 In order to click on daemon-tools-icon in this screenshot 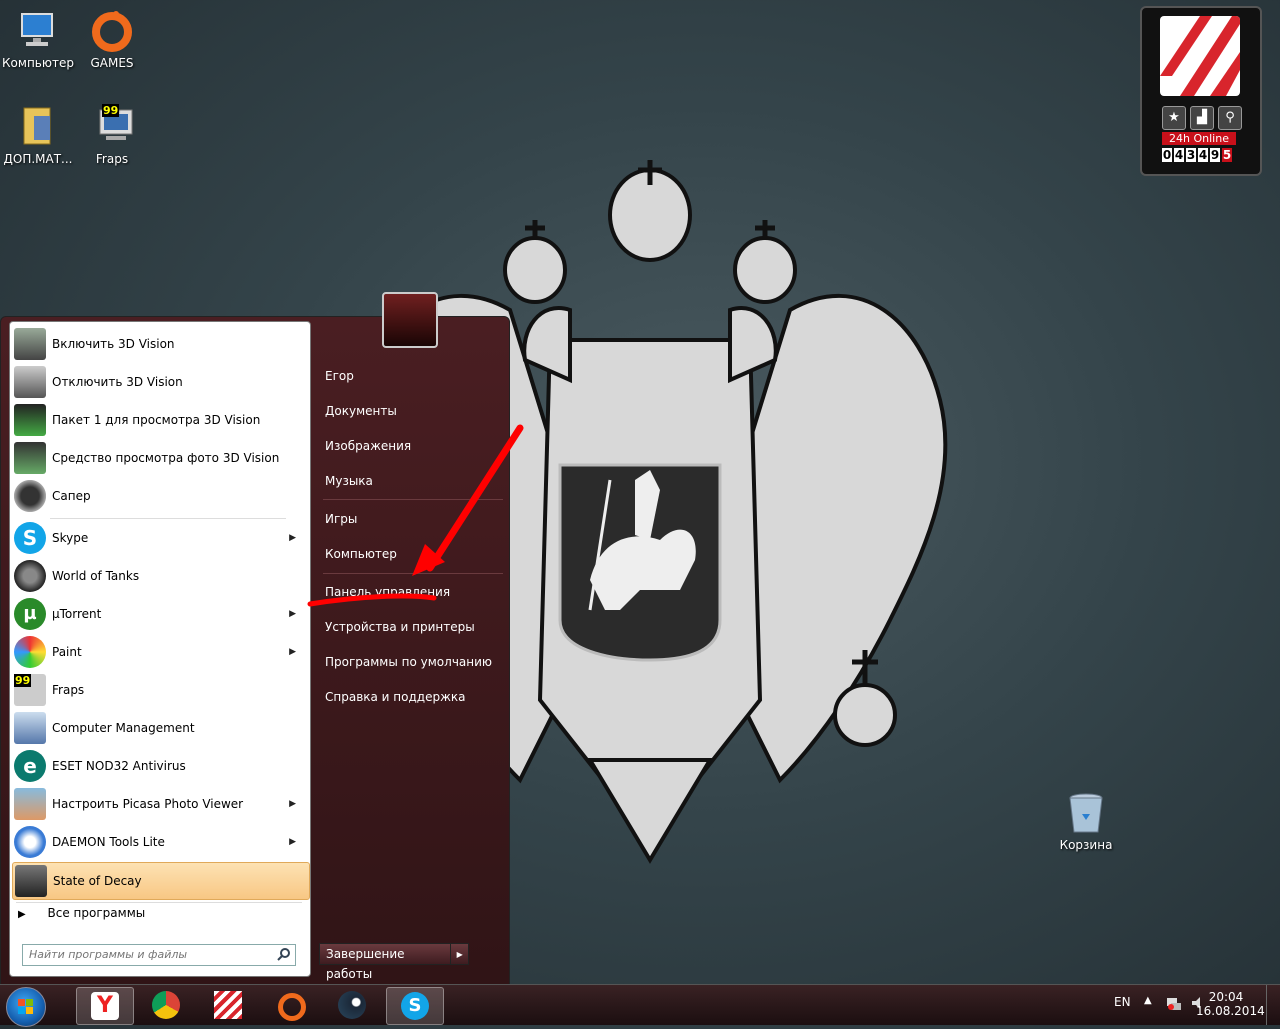, I will do `click(30, 842)`.